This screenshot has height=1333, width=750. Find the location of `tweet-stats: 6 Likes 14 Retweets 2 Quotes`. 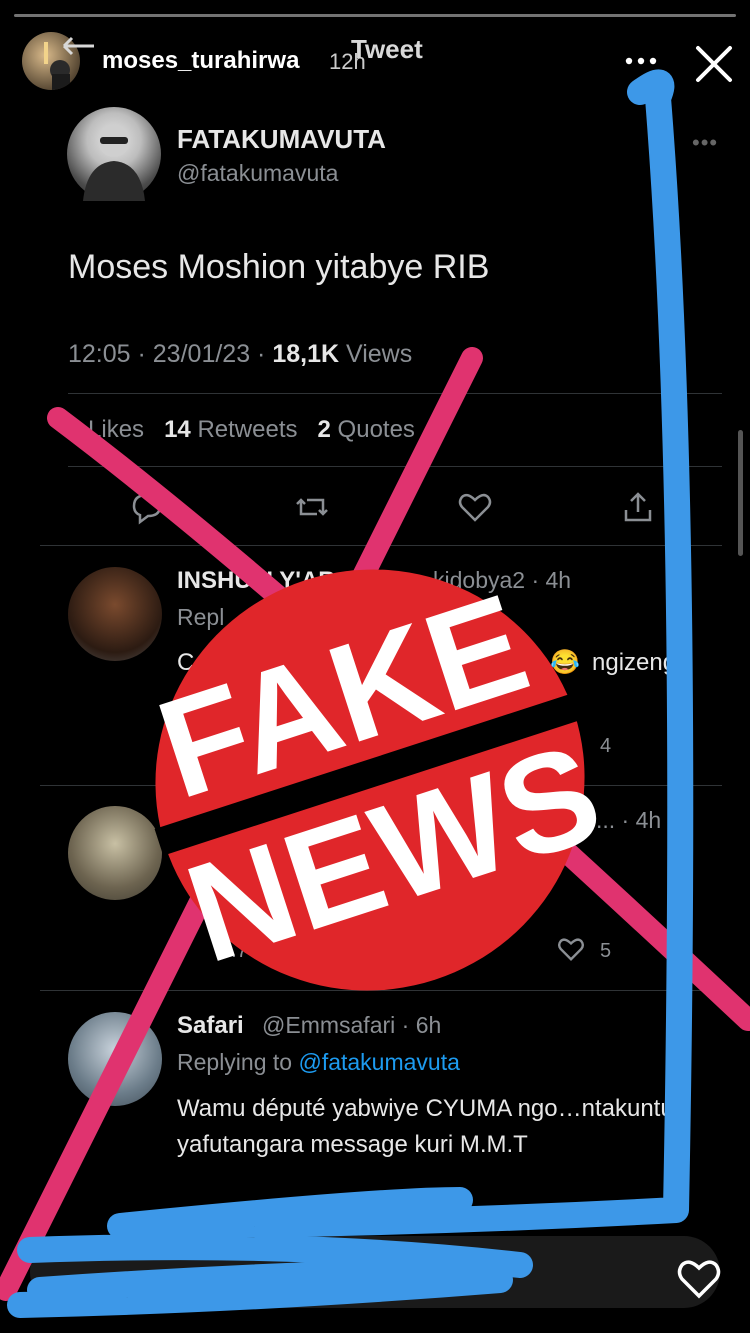

tweet-stats: 6 Likes 14 Retweets 2 Quotes is located at coordinates (241, 430).